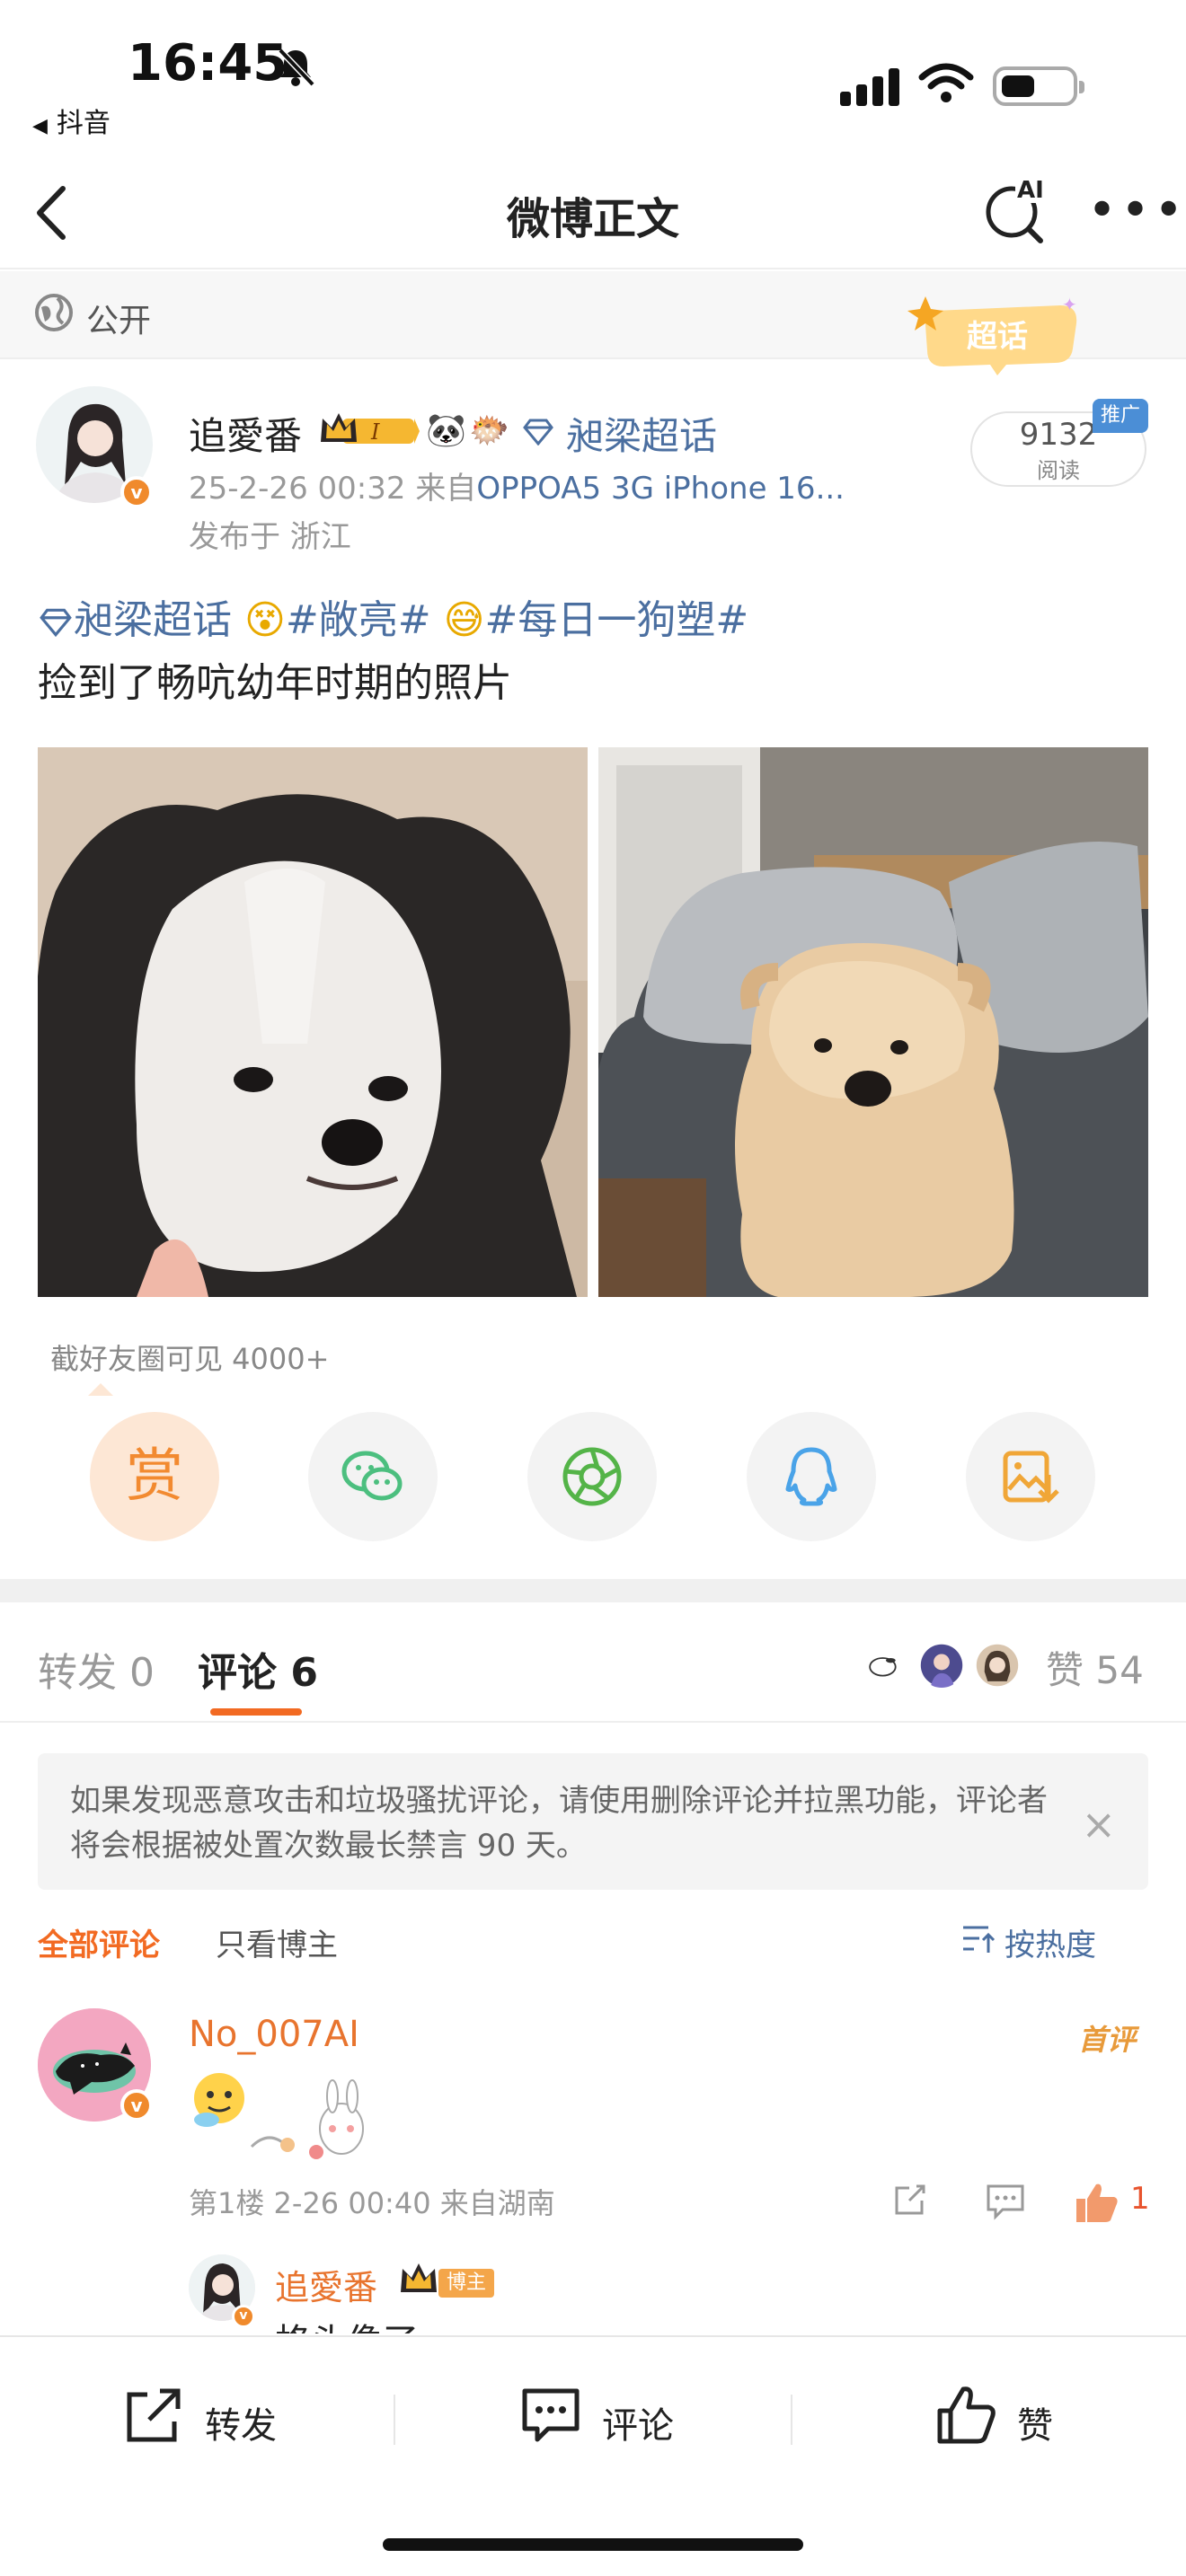 This screenshot has width=1186, height=2576. I want to click on wechat-share-button, so click(373, 1476).